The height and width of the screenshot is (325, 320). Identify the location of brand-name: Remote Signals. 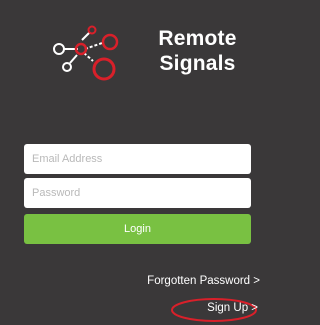
(197, 51).